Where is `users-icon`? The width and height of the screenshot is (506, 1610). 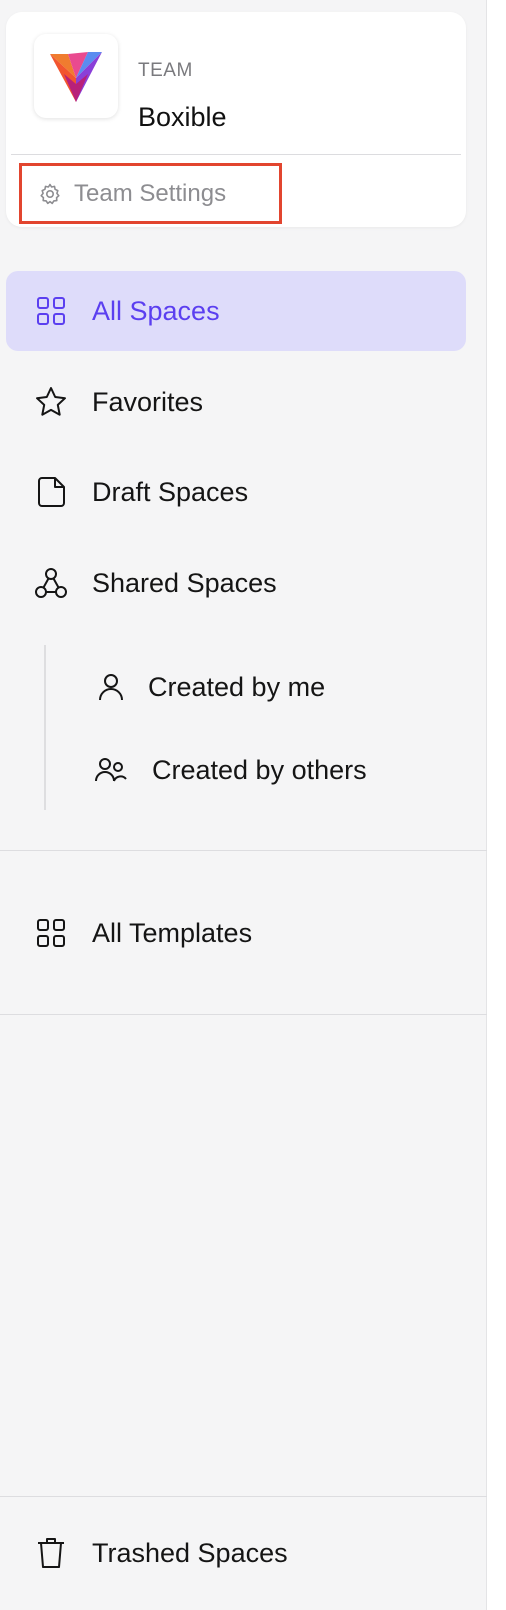
users-icon is located at coordinates (111, 770).